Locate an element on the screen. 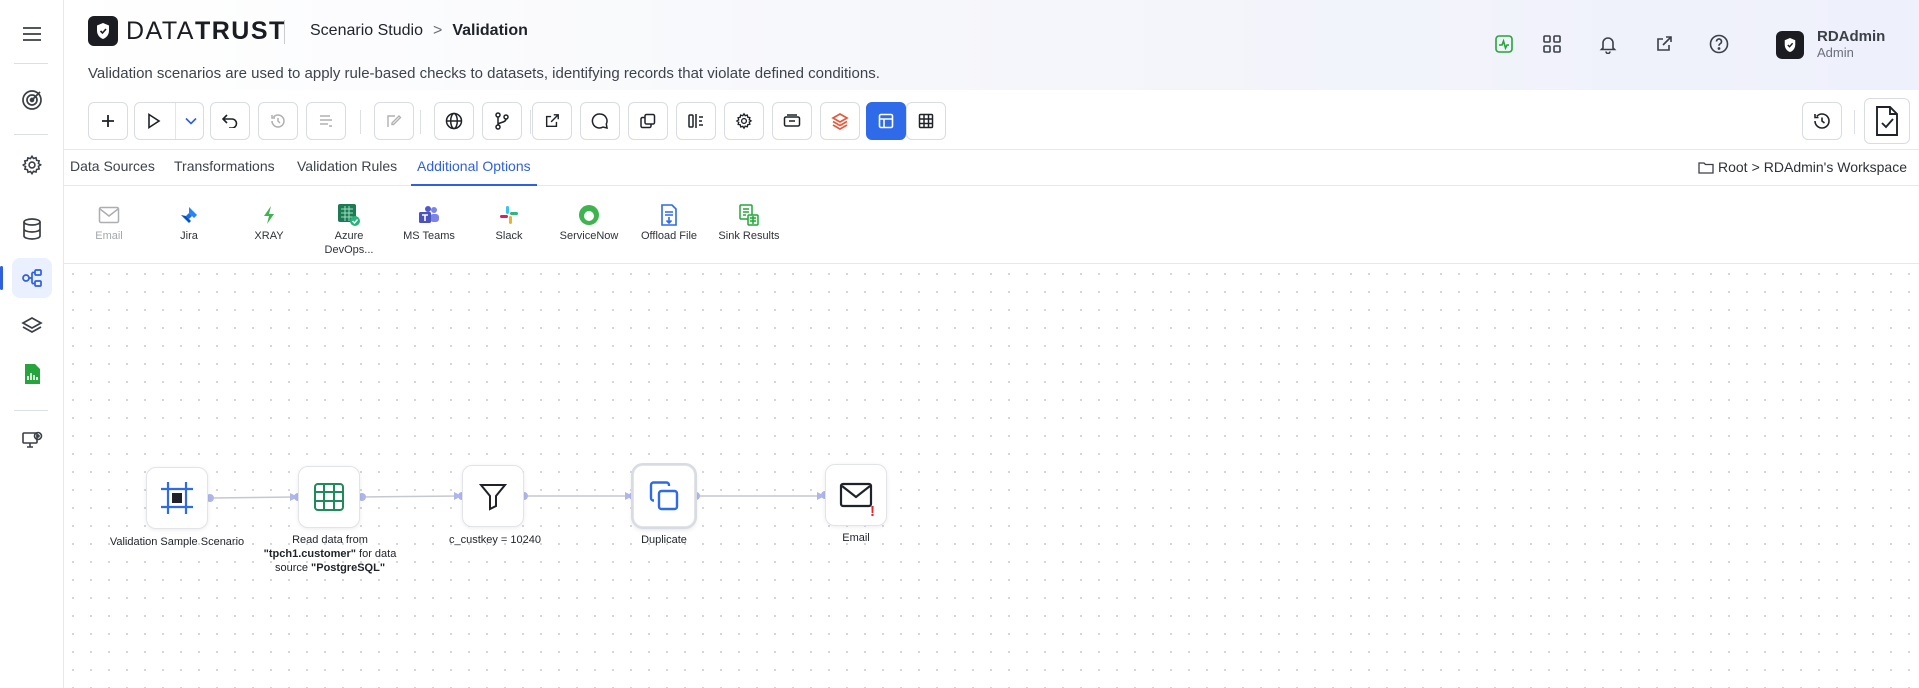  option-slack: Slack is located at coordinates (509, 223).